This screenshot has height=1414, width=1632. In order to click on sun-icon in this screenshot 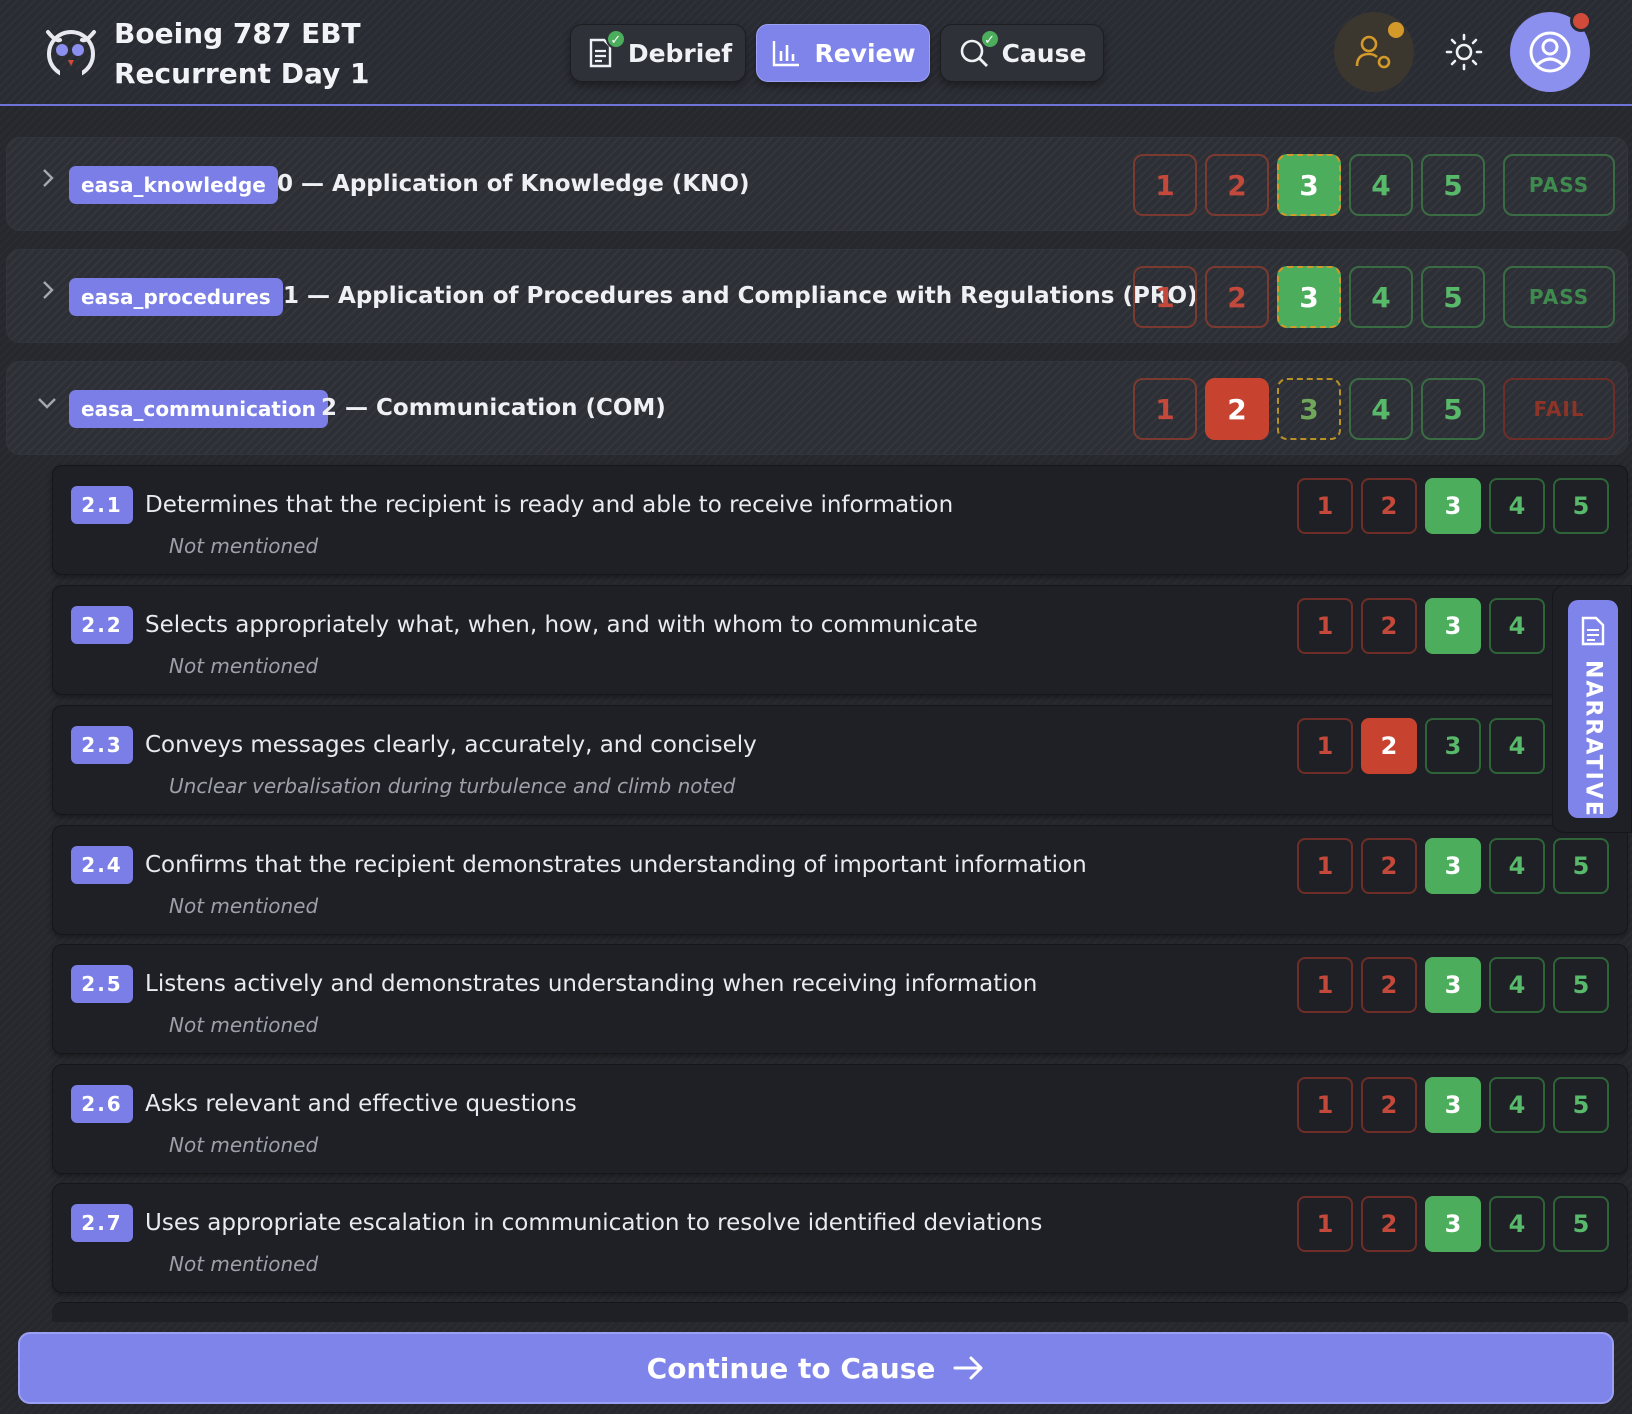, I will do `click(1464, 52)`.